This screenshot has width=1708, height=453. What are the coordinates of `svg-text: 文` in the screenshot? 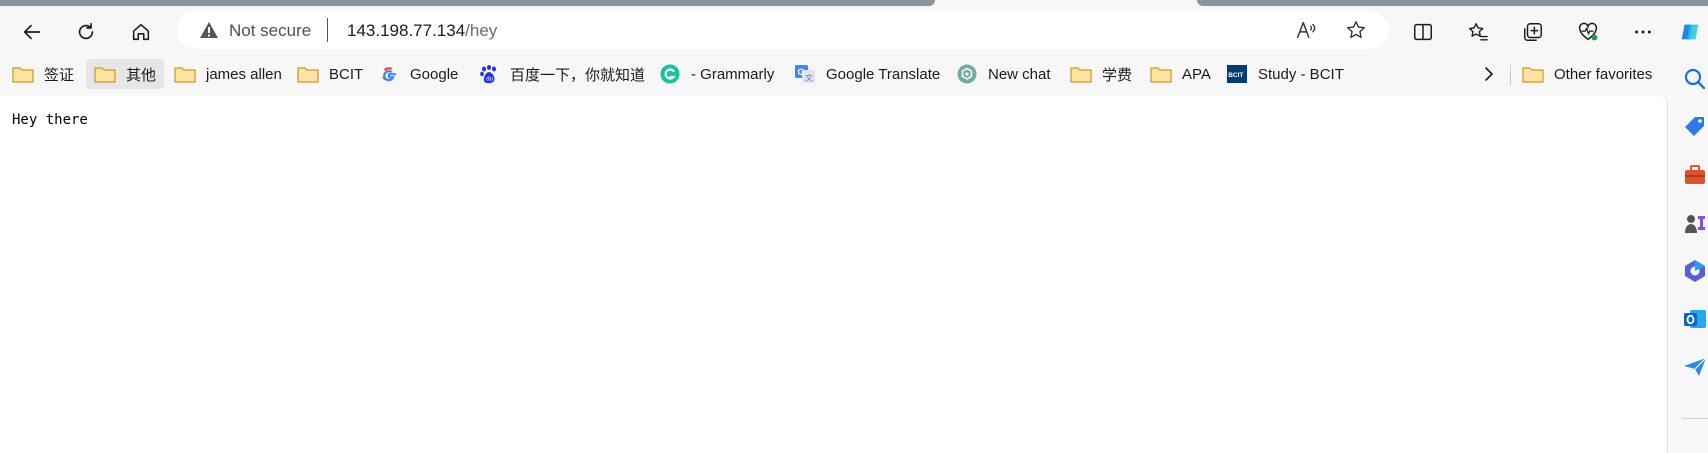 It's located at (809, 78).